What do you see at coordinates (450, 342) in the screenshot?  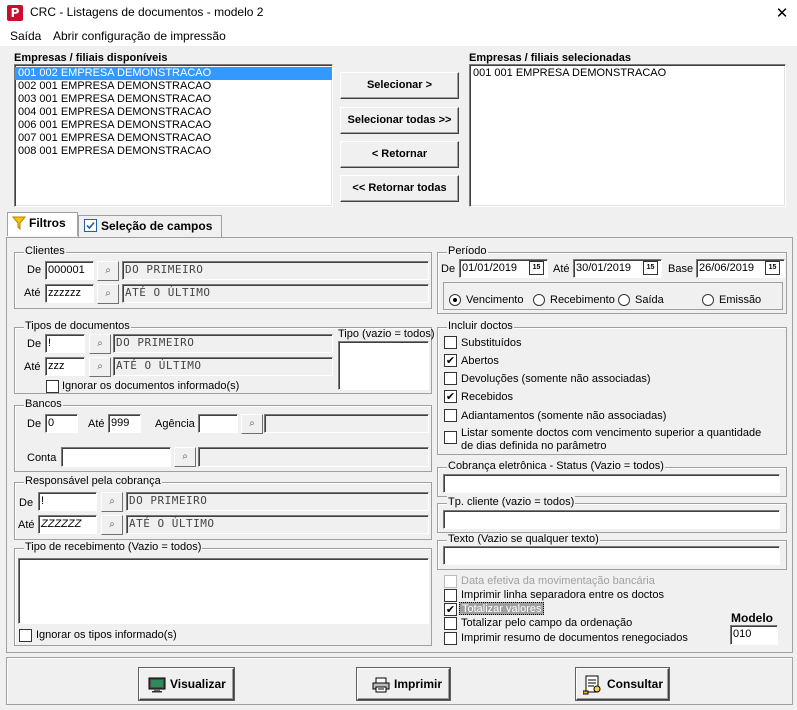 I see `substituidos-checkbox` at bounding box center [450, 342].